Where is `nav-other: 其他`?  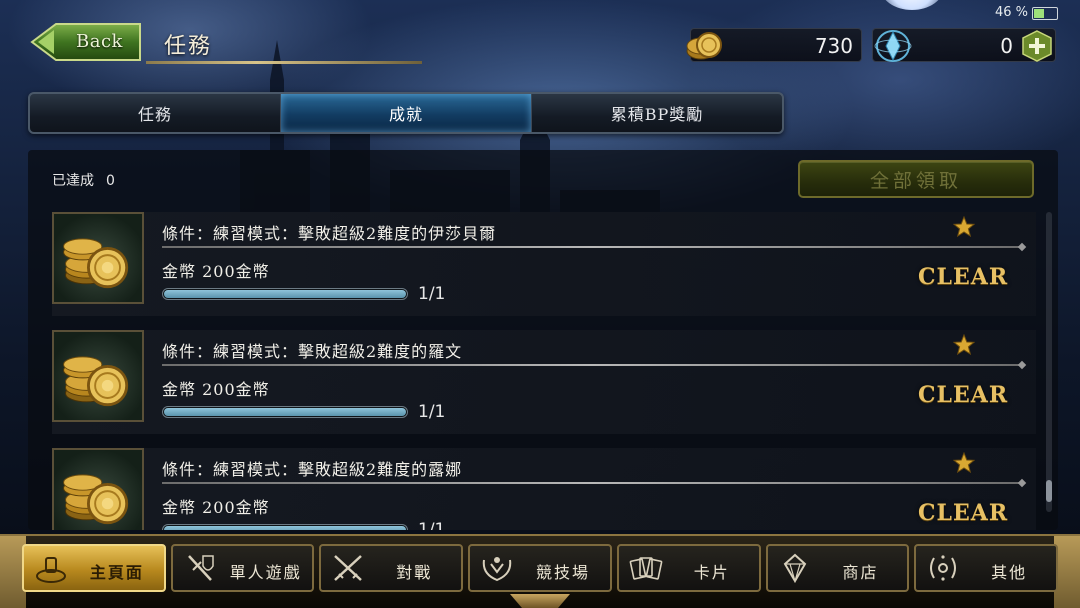
nav-other: 其他 is located at coordinates (986, 568).